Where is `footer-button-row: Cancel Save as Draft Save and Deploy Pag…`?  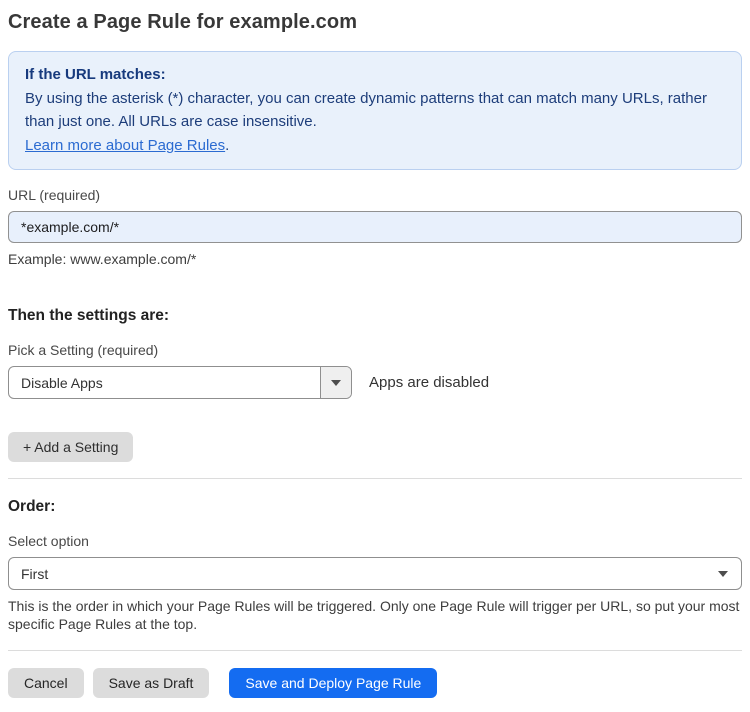
footer-button-row: Cancel Save as Draft Save and Deploy Pag… is located at coordinates (375, 683).